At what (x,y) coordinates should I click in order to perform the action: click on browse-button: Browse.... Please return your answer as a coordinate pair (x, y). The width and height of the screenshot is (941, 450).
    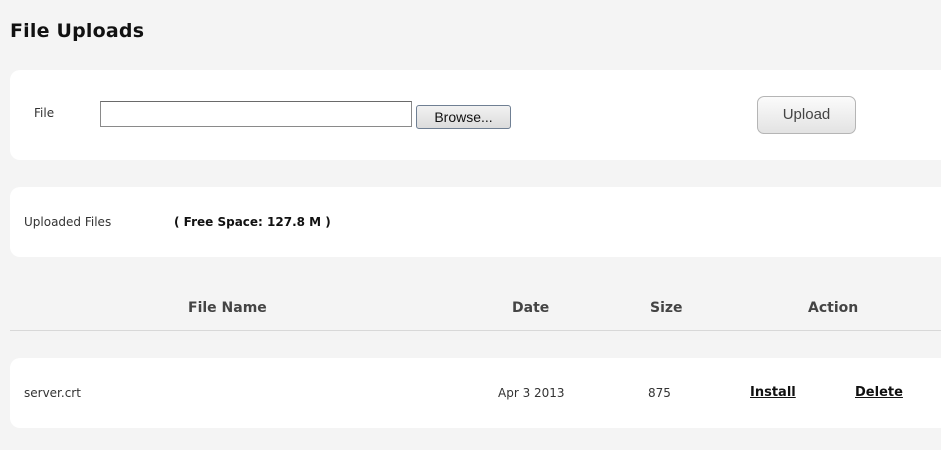
    Looking at the image, I should click on (463, 117).